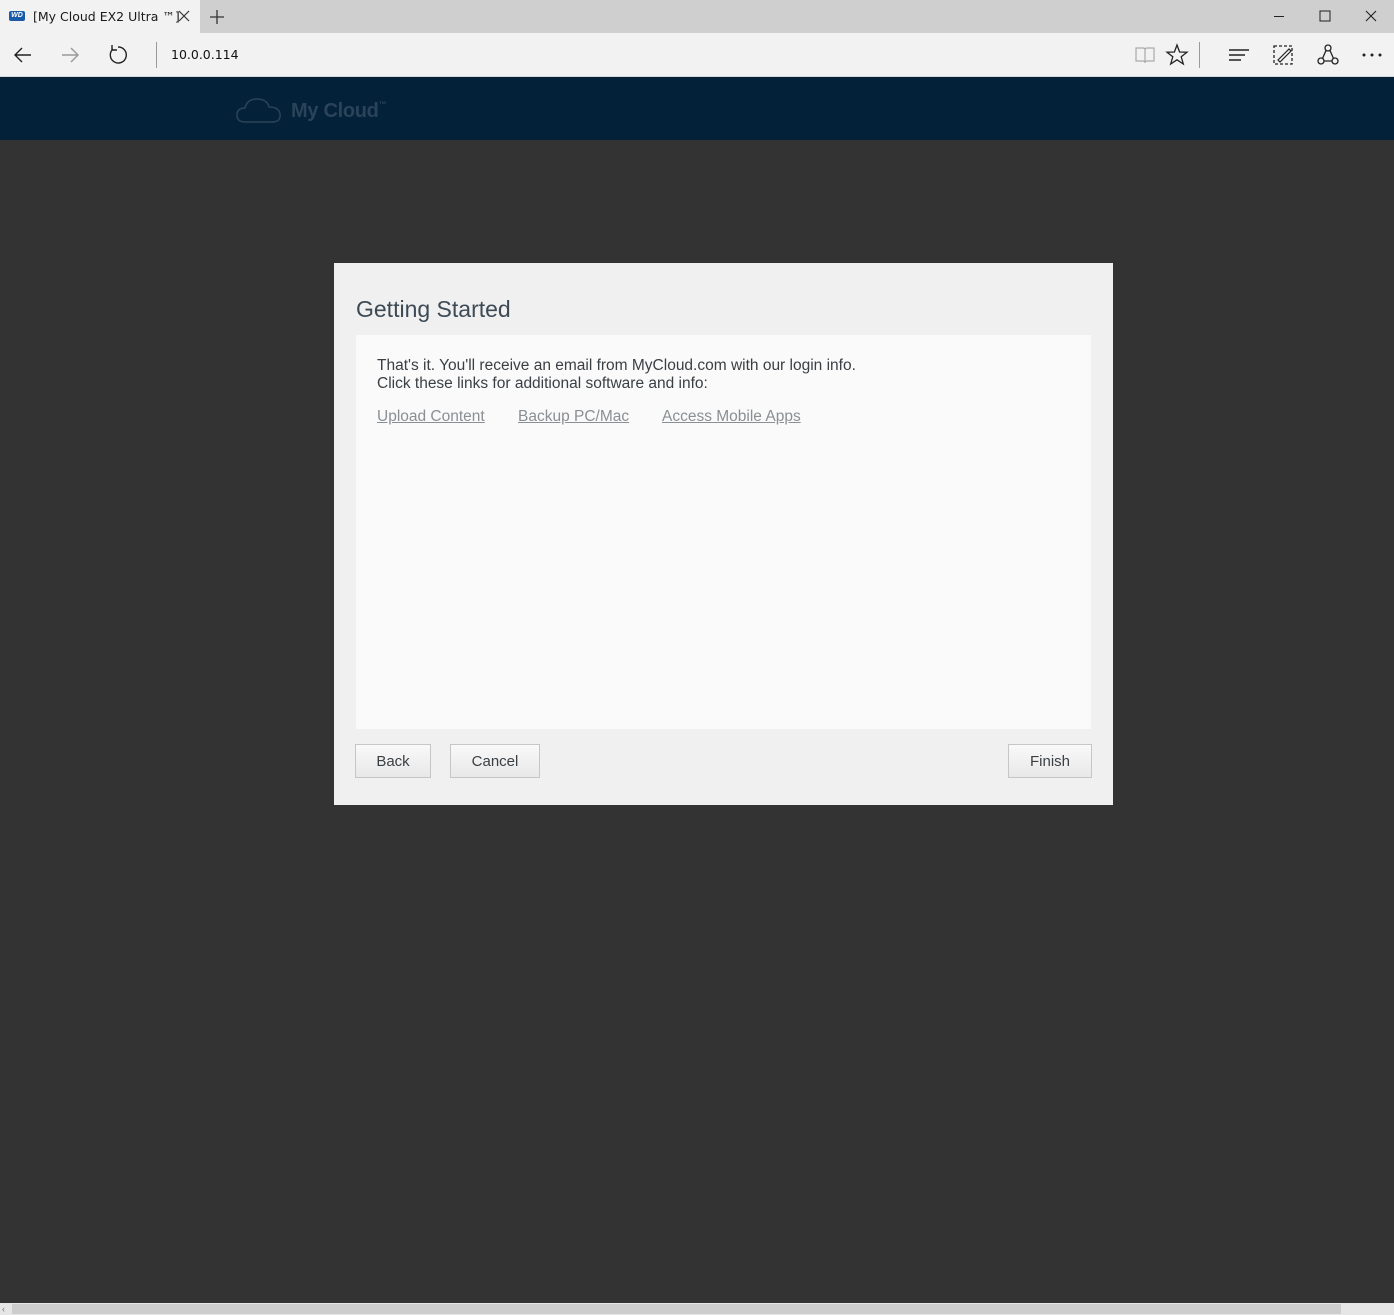 The height and width of the screenshot is (1315, 1394). What do you see at coordinates (1283, 55) in the screenshot?
I see `web-note-icon` at bounding box center [1283, 55].